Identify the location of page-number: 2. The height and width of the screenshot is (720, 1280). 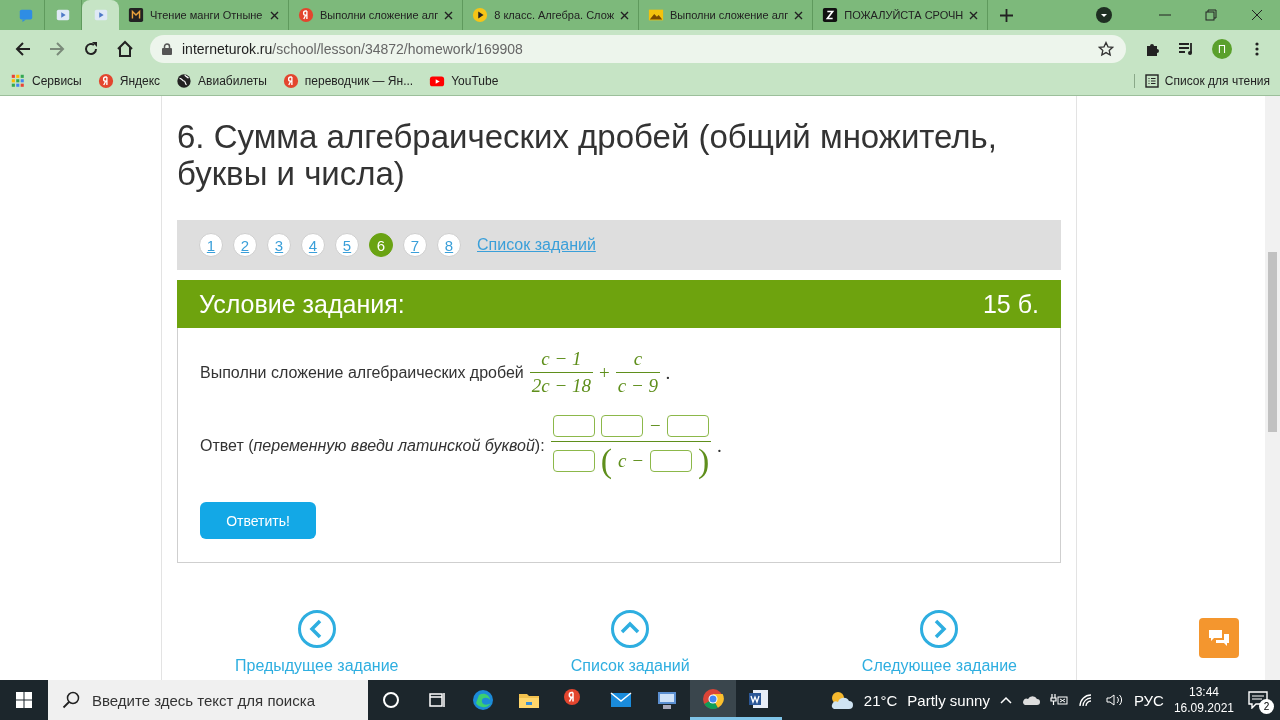
(245, 245).